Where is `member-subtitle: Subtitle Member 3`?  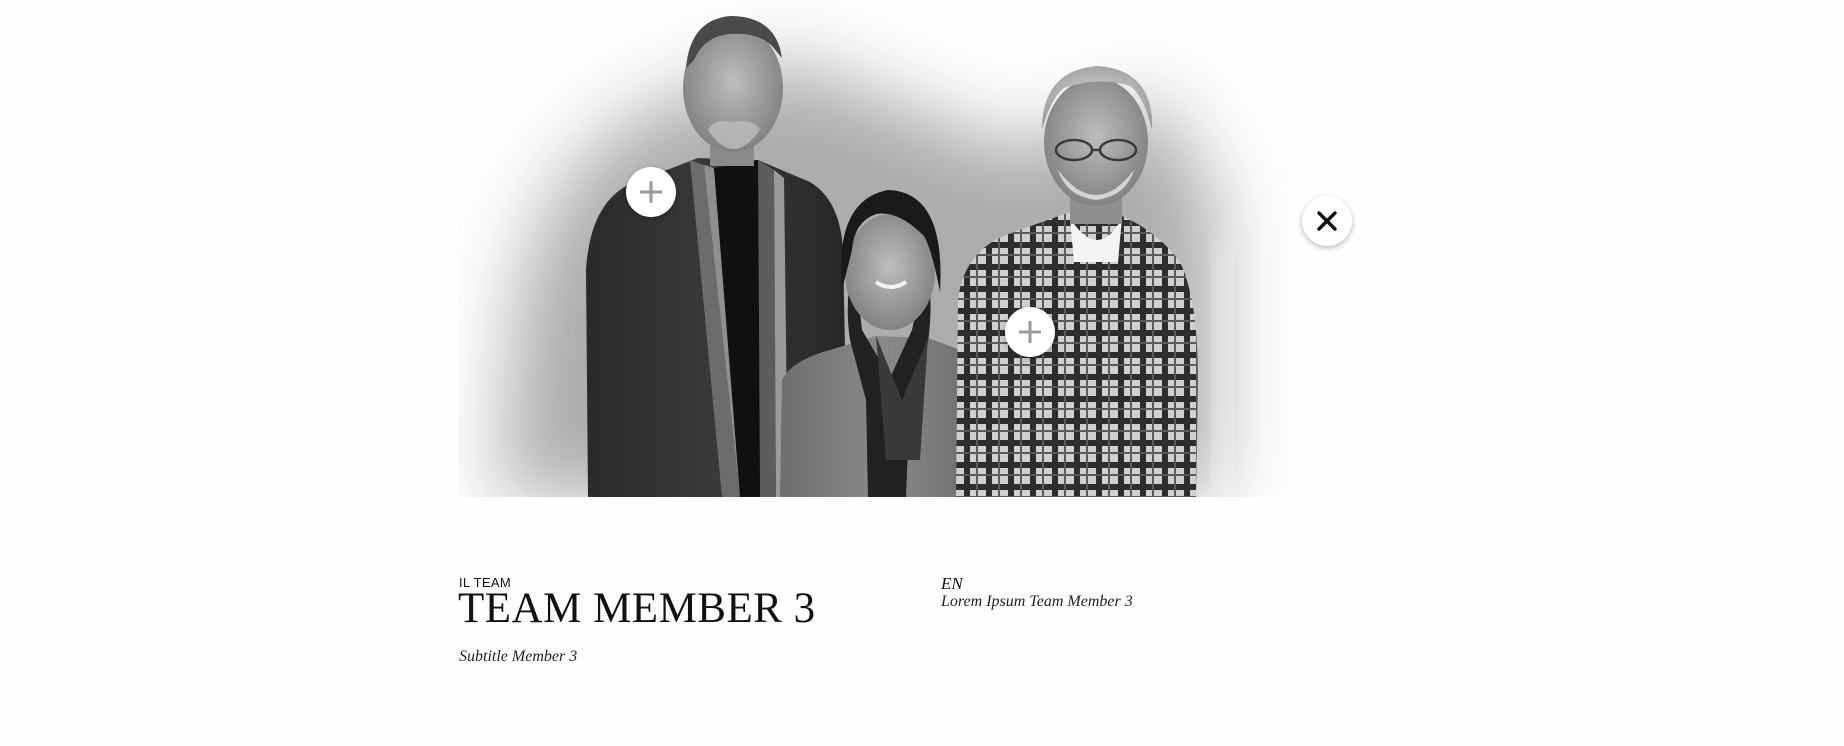 member-subtitle: Subtitle Member 3 is located at coordinates (518, 656).